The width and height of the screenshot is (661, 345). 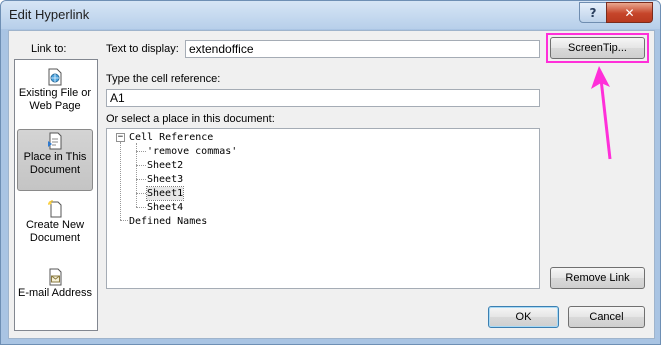 I want to click on nav-email-line1: E-mail Address, so click(x=55, y=293).